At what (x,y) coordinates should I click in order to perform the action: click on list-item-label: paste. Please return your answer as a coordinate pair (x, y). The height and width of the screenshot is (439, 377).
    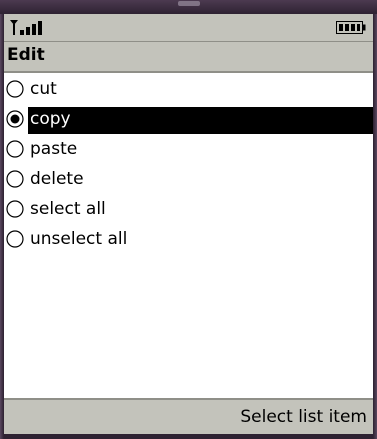
    Looking at the image, I should click on (54, 149).